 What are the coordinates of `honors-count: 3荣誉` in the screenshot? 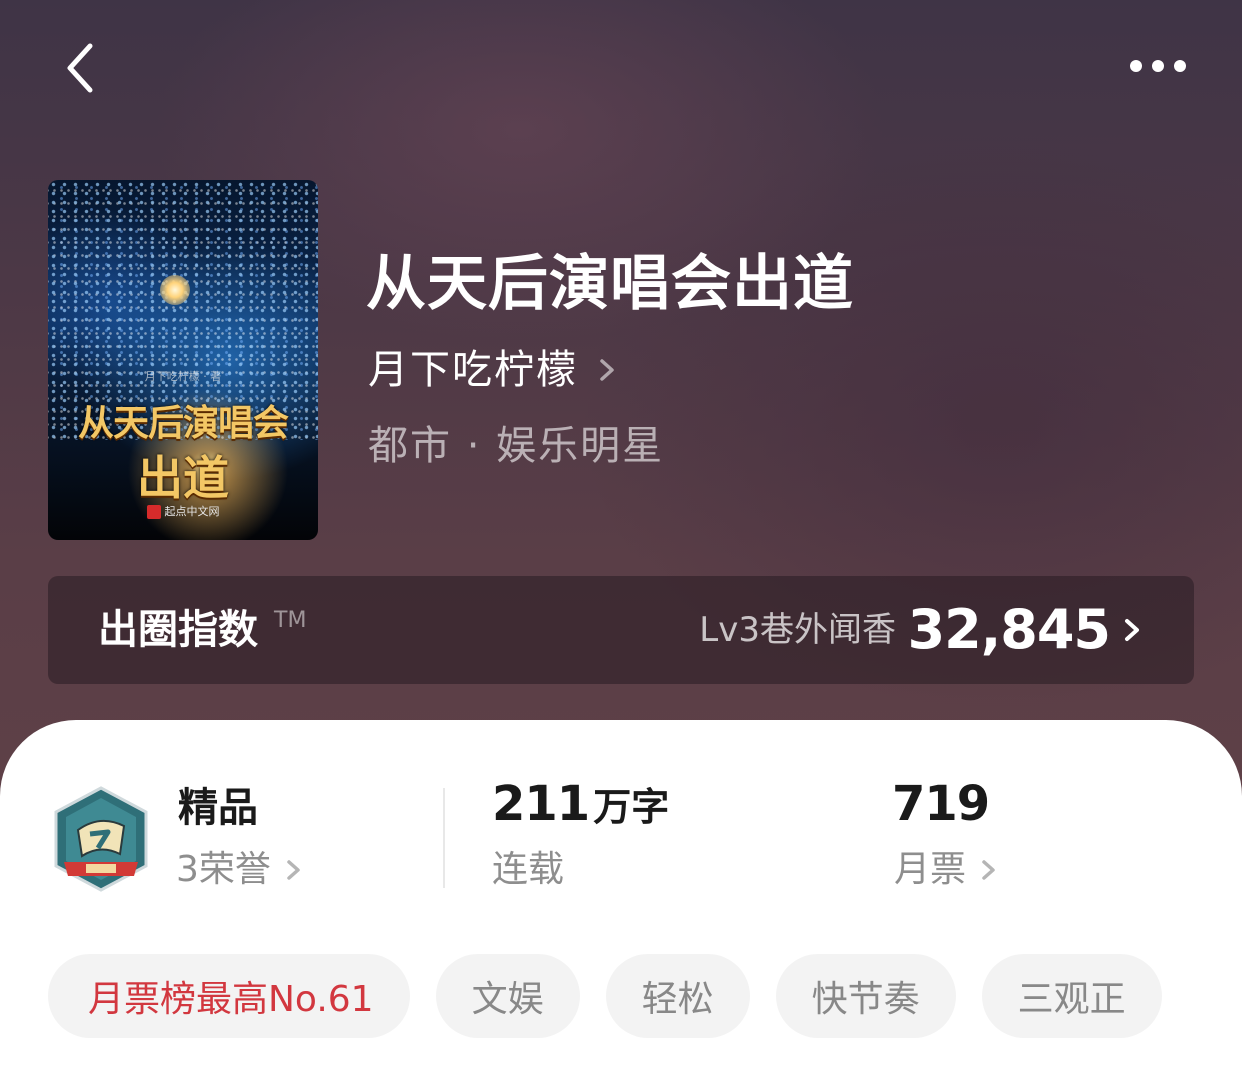 It's located at (223, 869).